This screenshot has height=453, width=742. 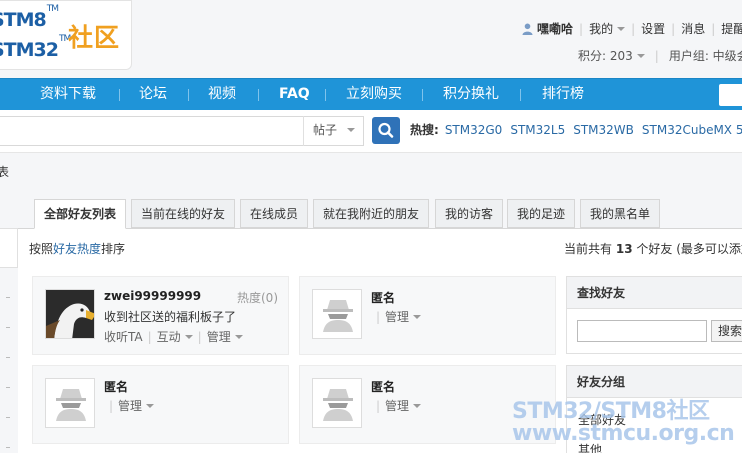 What do you see at coordinates (623, 433) in the screenshot?
I see `watermark-url: www.stmcu.org.cn` at bounding box center [623, 433].